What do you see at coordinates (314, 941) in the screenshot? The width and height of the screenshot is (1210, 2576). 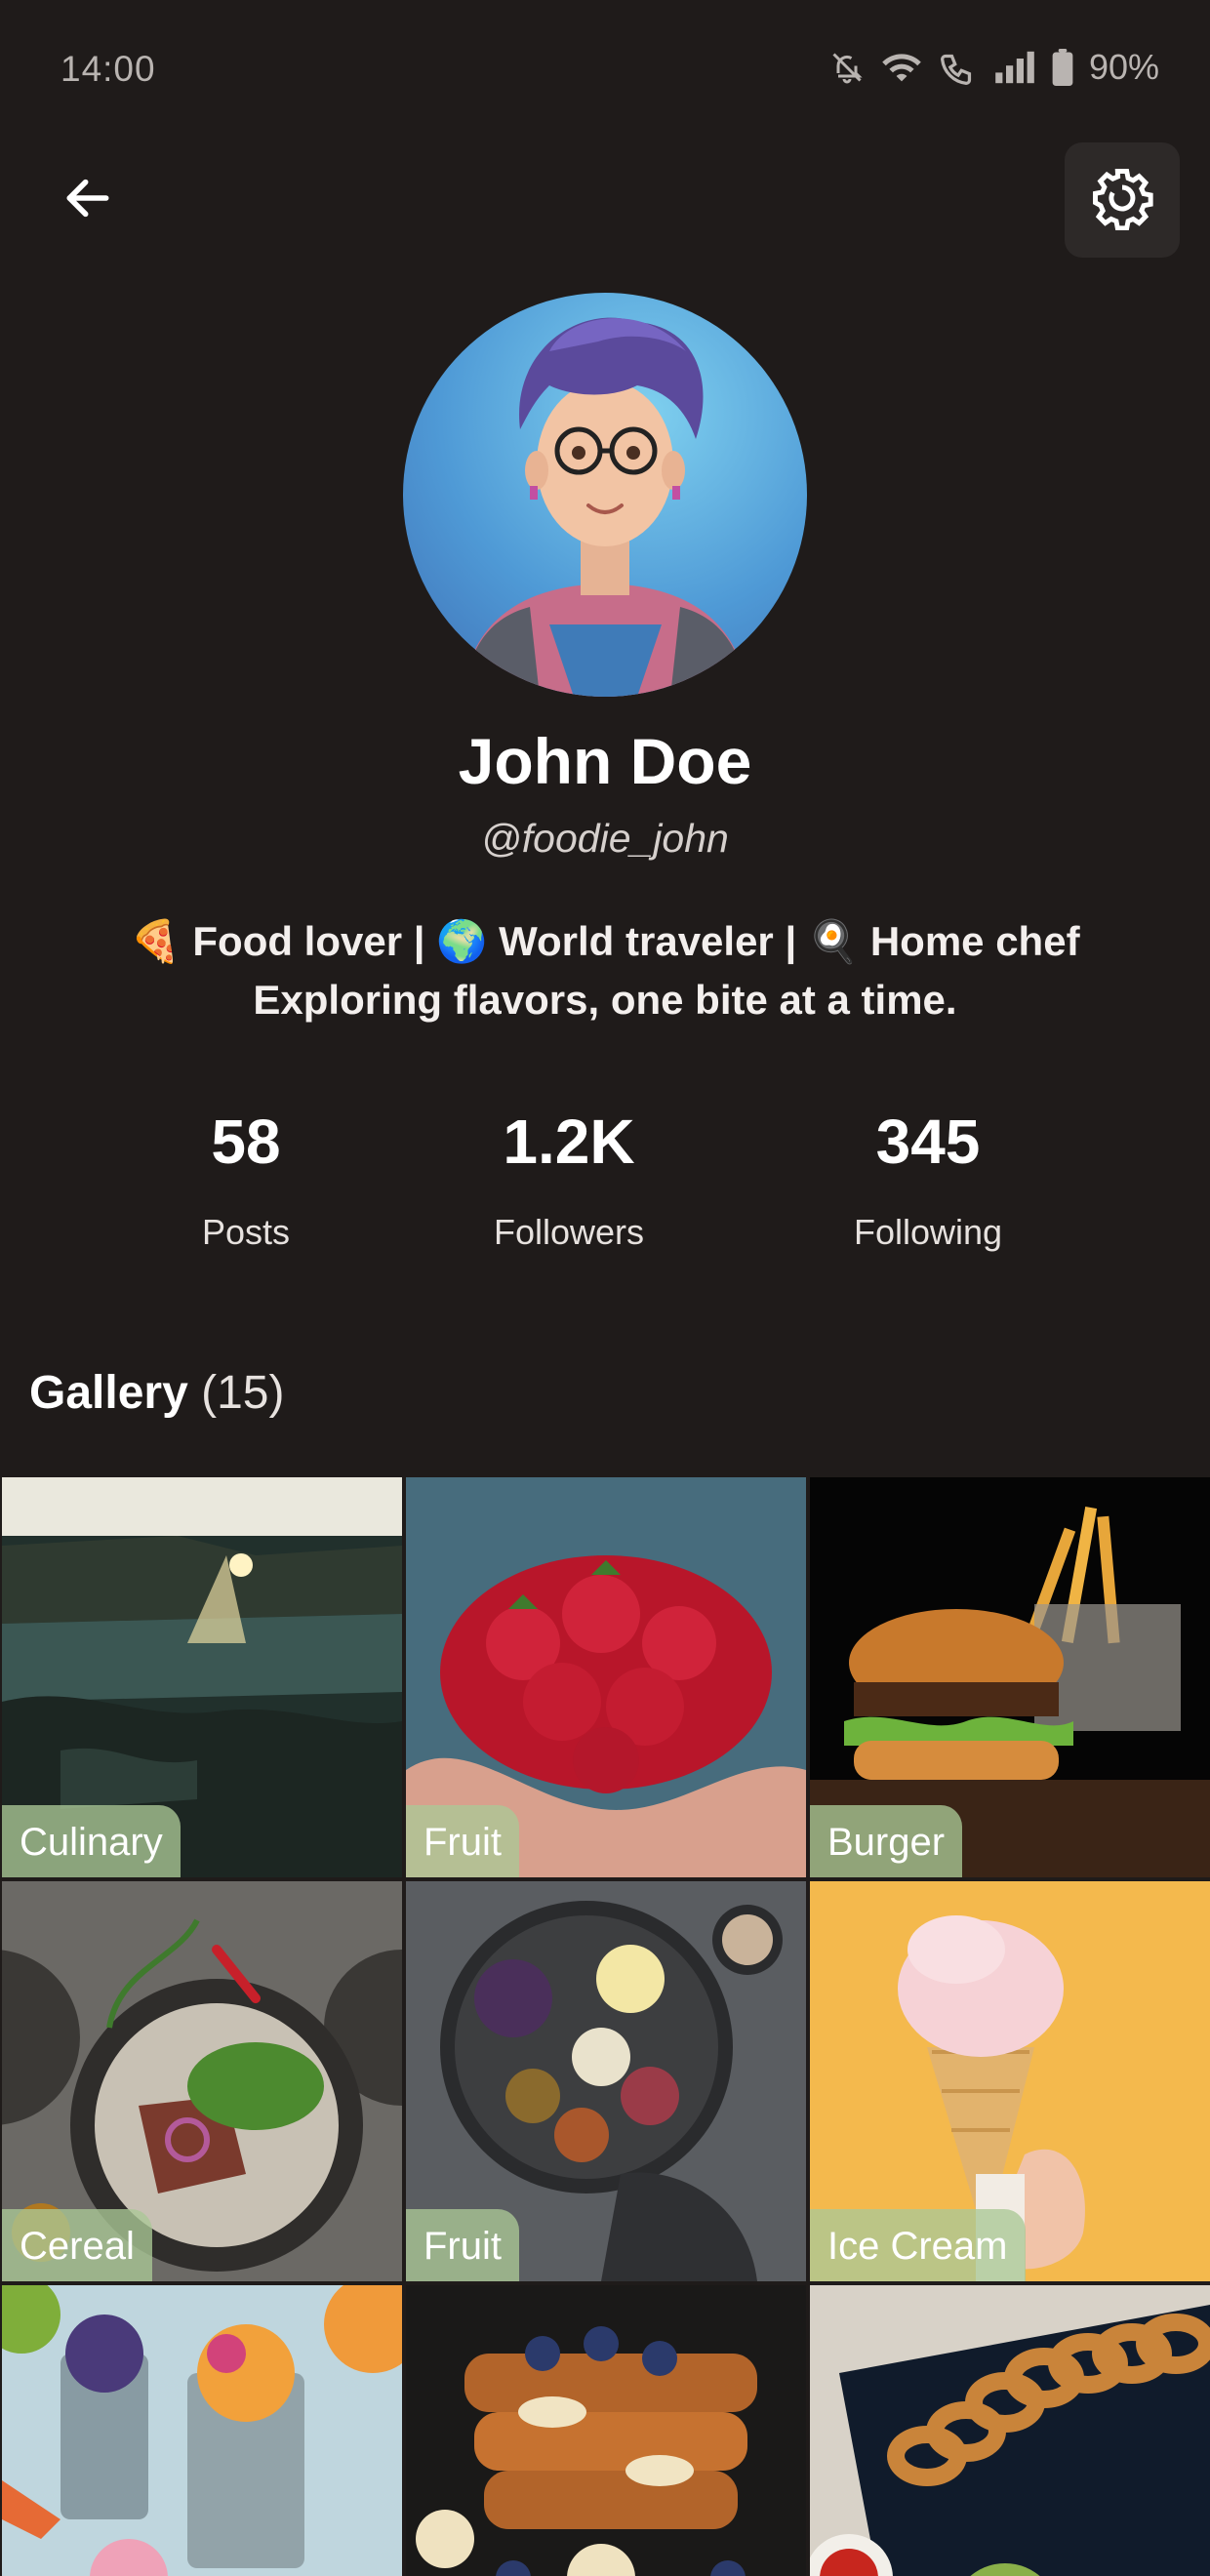 I see `bio-text-food-lover: Food lover |` at bounding box center [314, 941].